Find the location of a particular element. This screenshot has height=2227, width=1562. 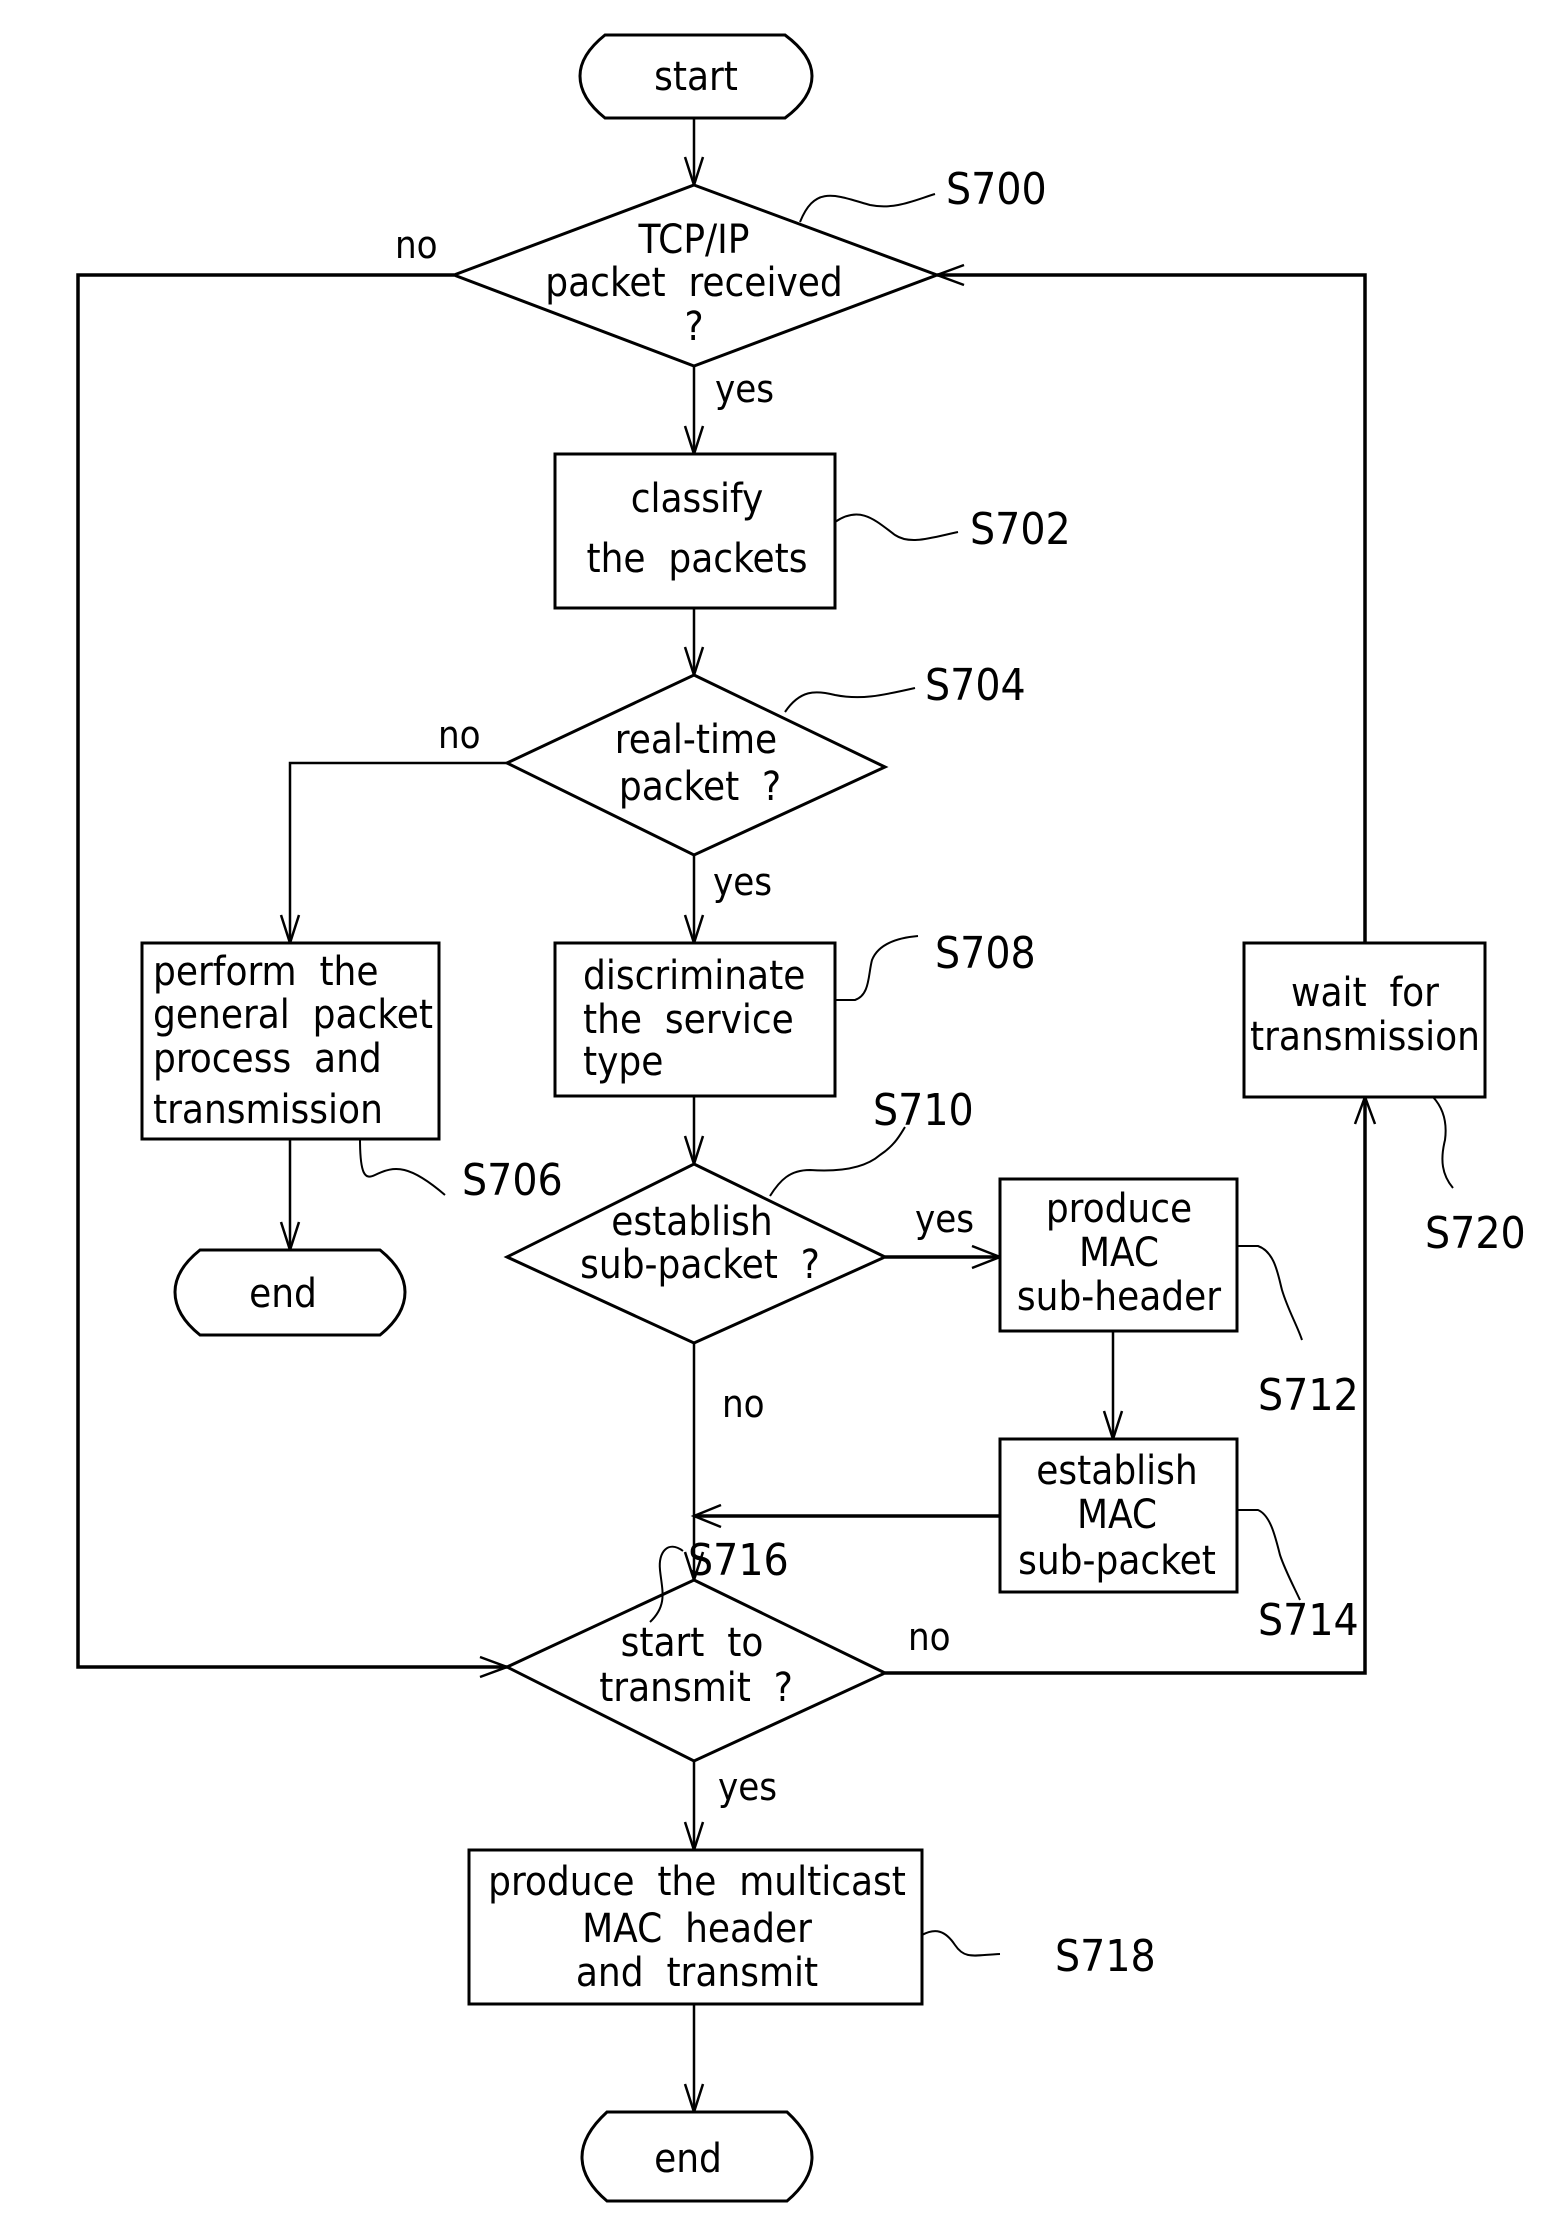

node-s706-line-4: transmission is located at coordinates (268, 1110).